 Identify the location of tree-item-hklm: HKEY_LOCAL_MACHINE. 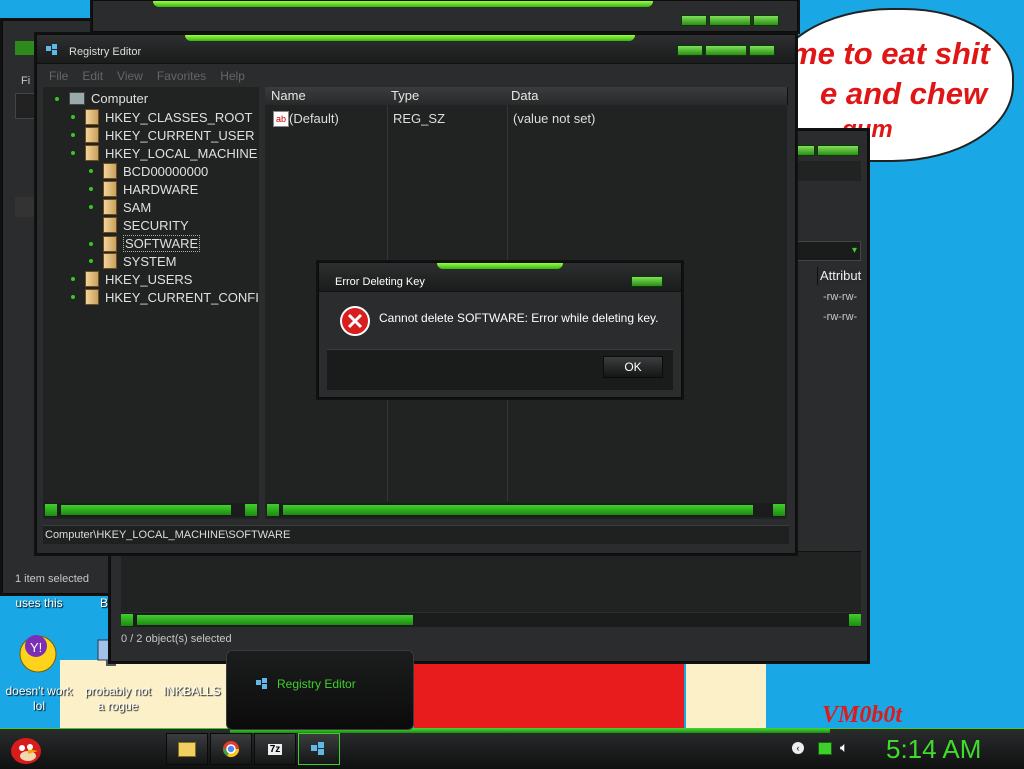
(164, 153).